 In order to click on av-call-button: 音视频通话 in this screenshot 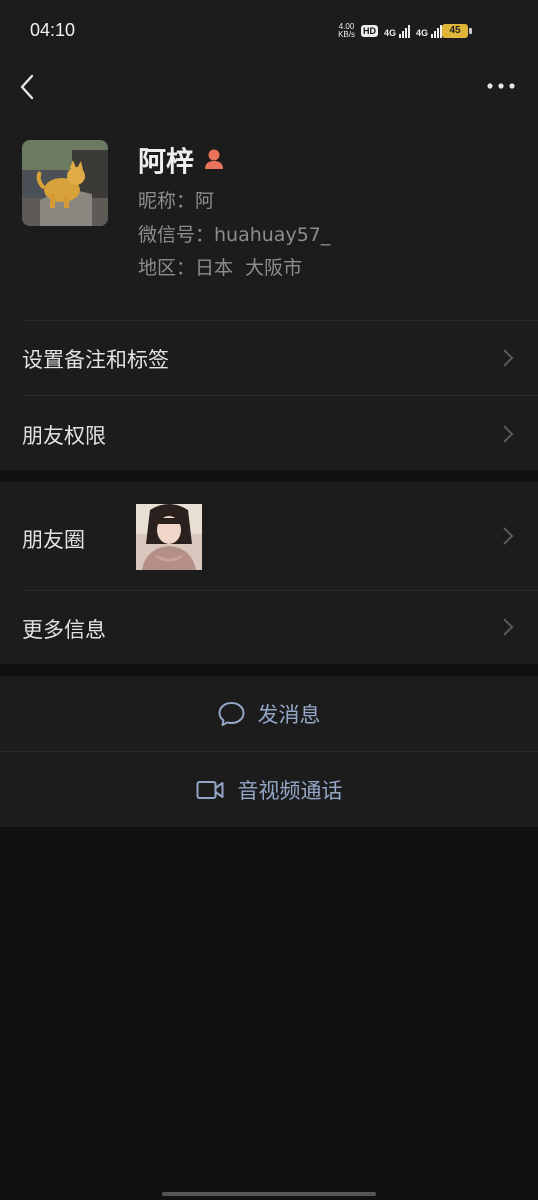, I will do `click(269, 789)`.